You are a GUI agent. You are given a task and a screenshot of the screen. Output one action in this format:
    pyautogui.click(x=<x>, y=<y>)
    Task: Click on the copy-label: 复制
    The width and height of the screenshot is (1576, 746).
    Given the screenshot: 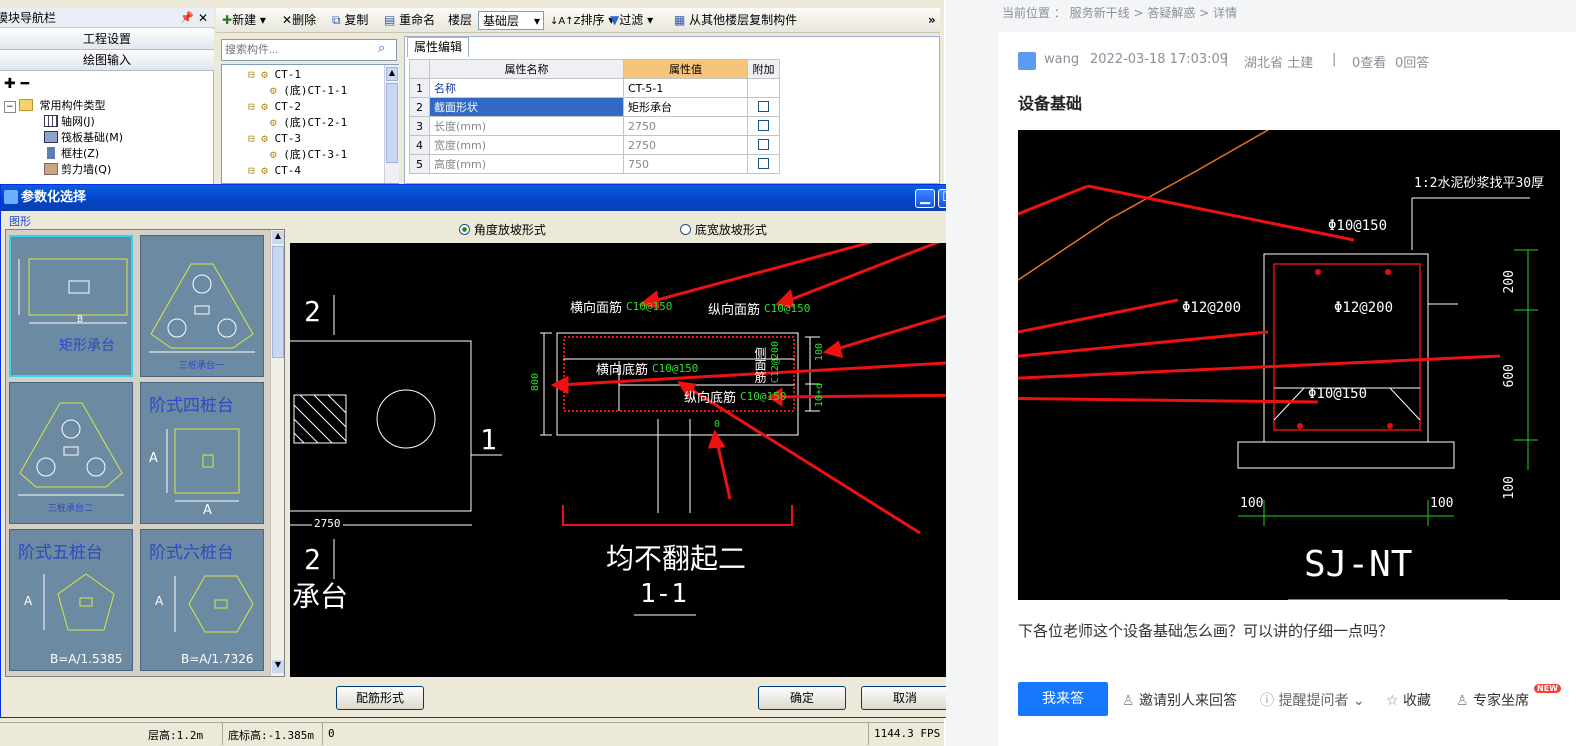 What is the action you would take?
    pyautogui.click(x=356, y=20)
    